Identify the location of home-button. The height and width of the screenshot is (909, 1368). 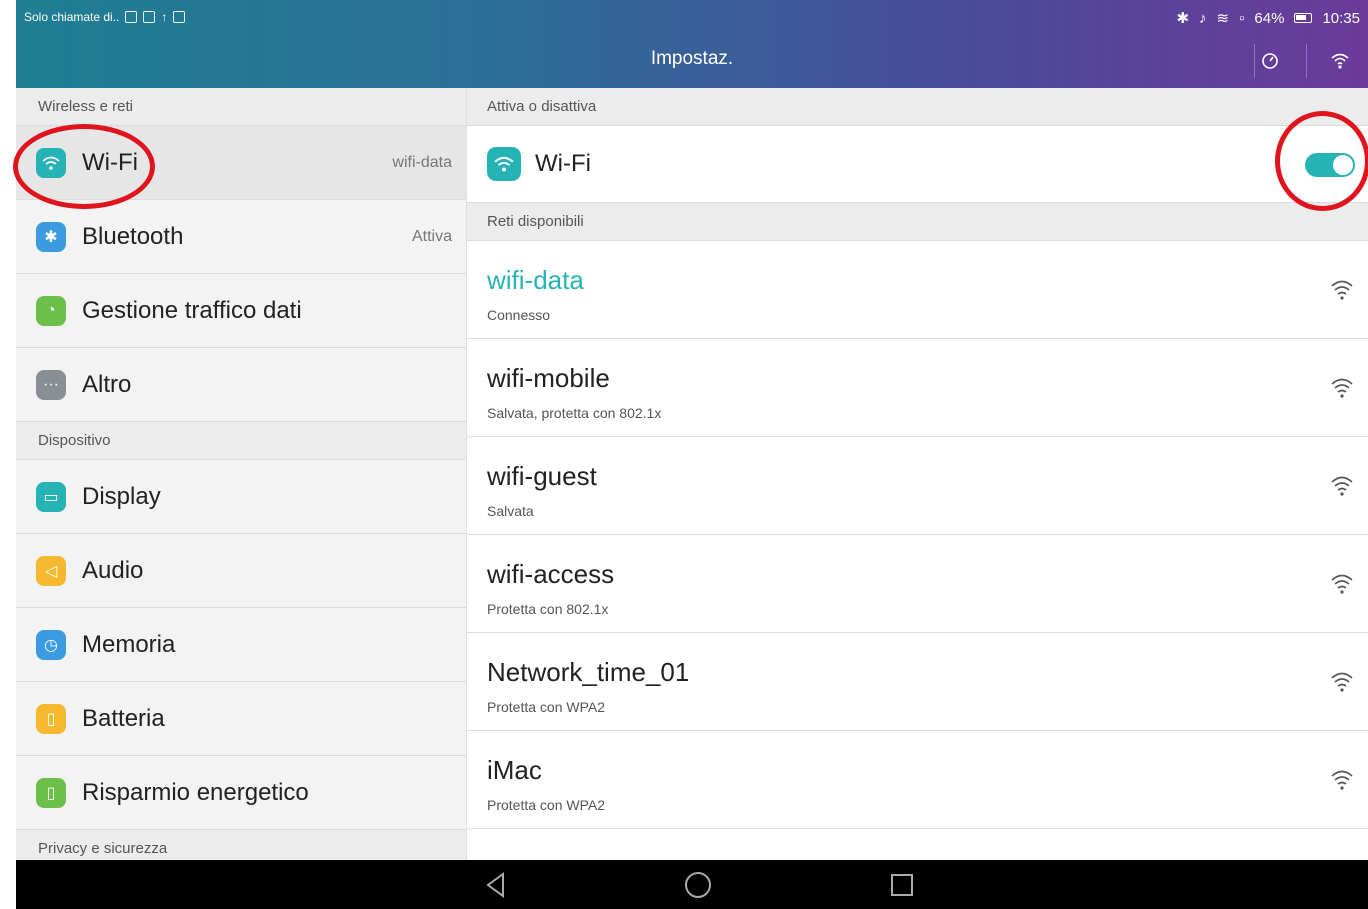
(698, 885).